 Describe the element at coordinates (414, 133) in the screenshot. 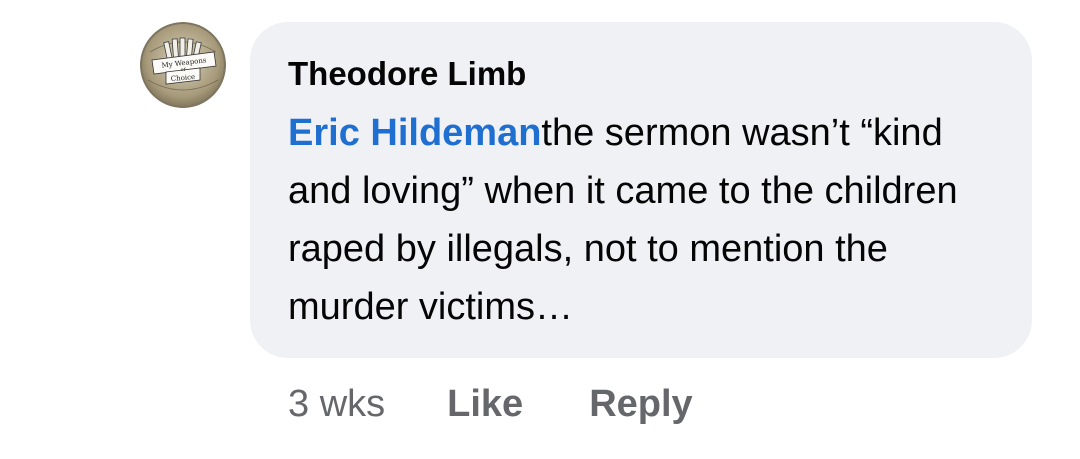

I see `mention-link: Eric Hildeman` at that location.